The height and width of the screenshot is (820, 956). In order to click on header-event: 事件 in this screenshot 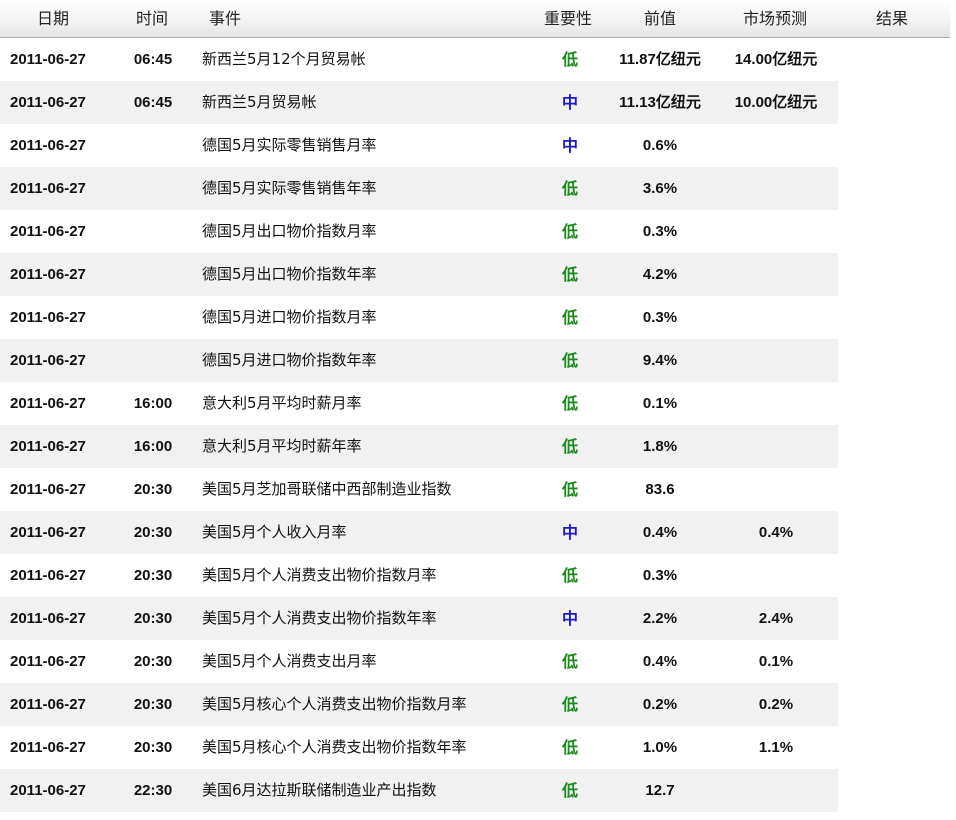, I will do `click(225, 19)`.